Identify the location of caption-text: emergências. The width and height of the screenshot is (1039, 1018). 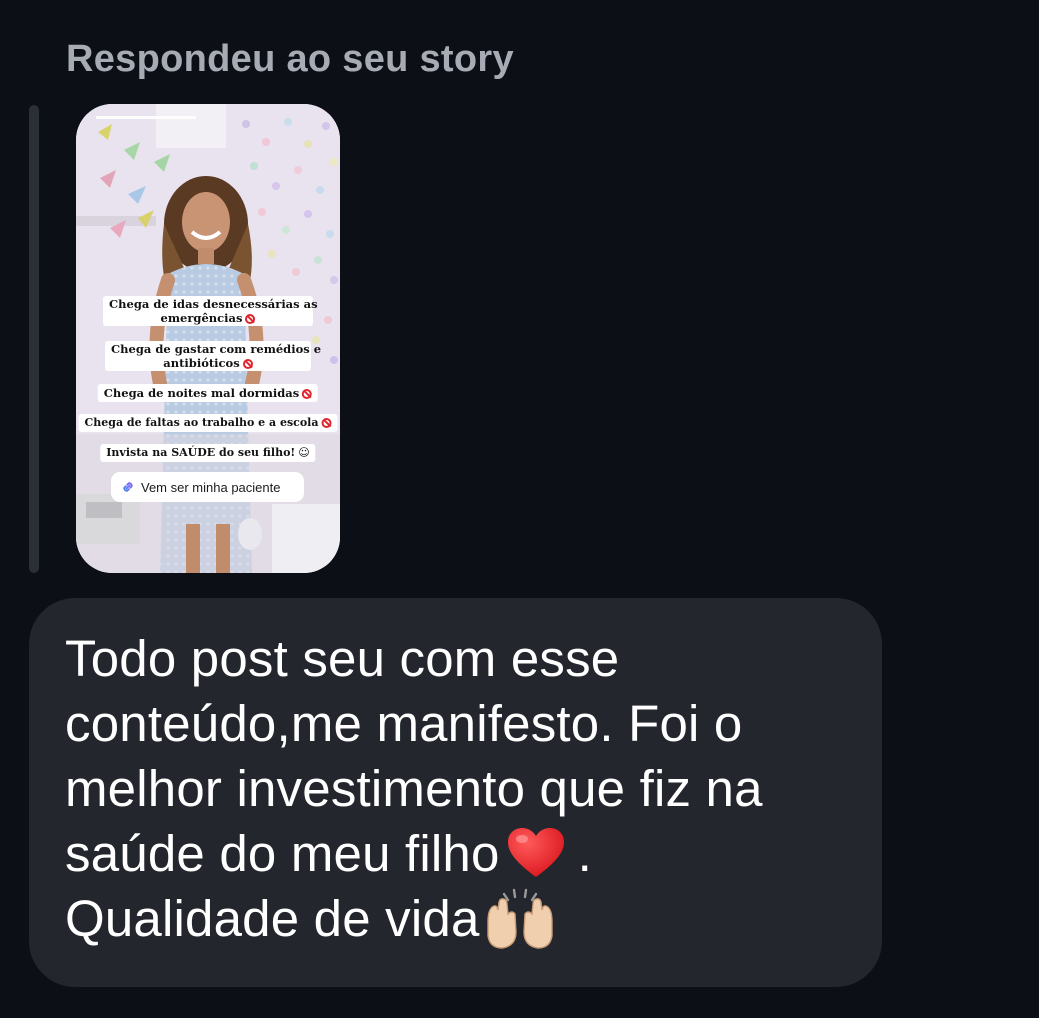
(201, 318).